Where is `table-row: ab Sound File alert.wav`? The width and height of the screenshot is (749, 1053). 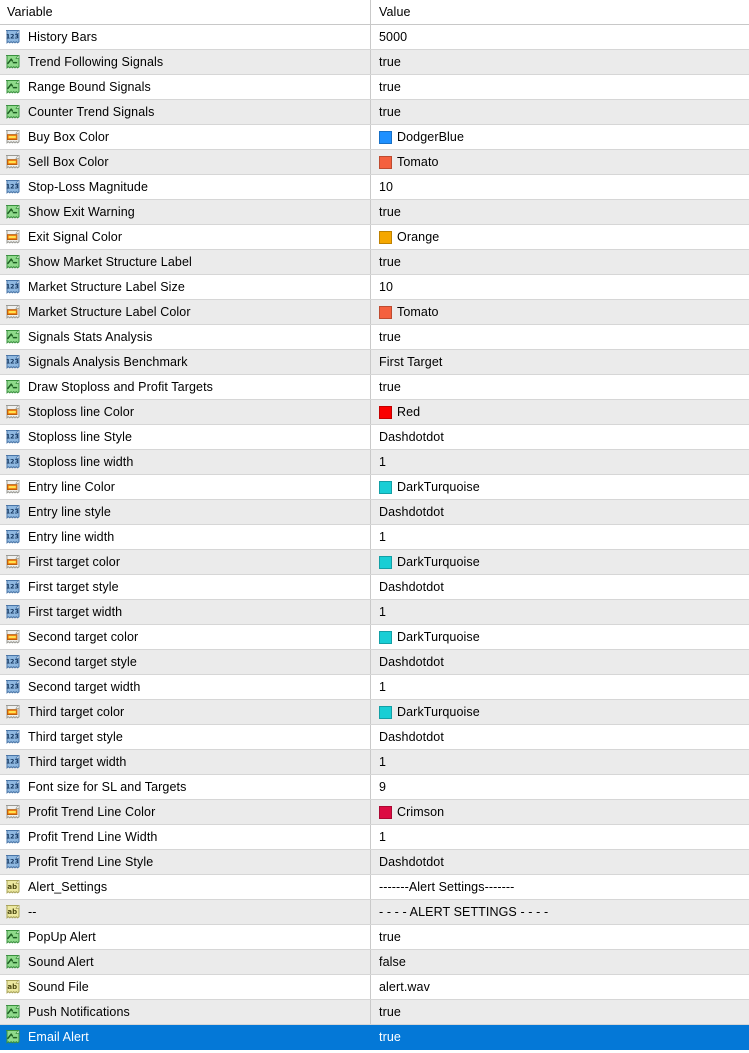 table-row: ab Sound File alert.wav is located at coordinates (374, 987).